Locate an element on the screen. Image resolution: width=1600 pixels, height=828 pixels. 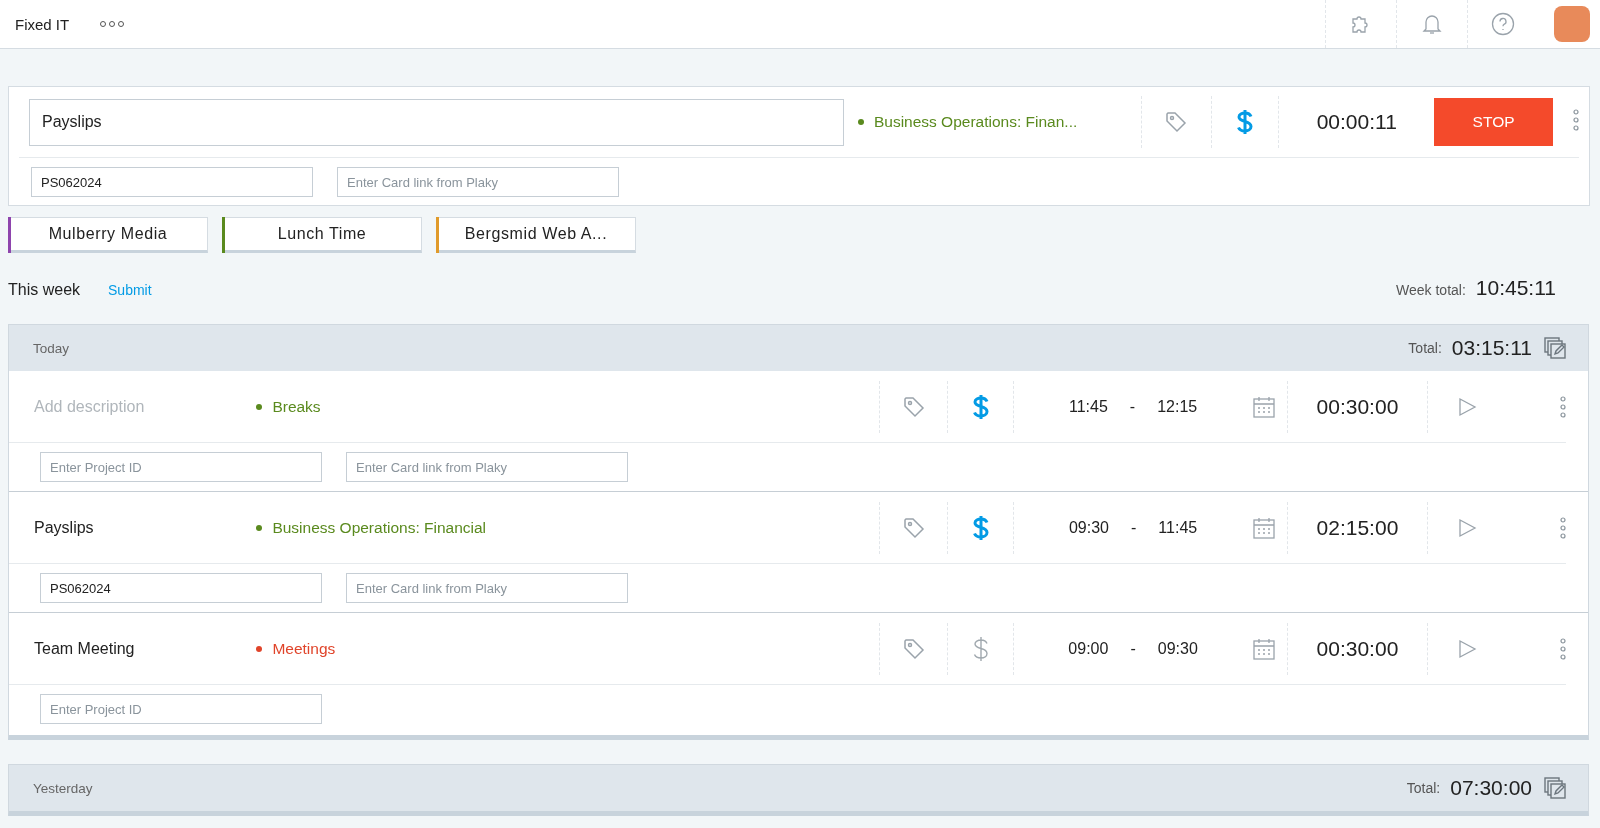
stop-button: STOP is located at coordinates (1493, 122).